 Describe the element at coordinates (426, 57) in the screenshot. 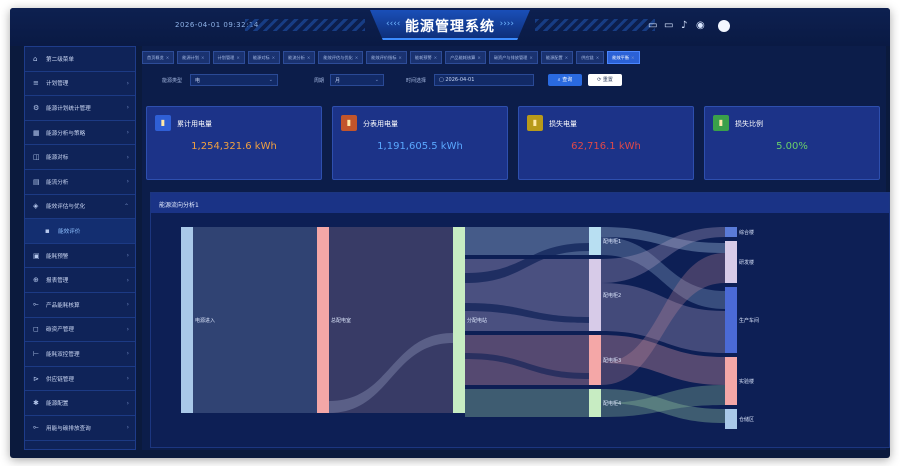

I see `tab: 能耗预警 ×` at that location.